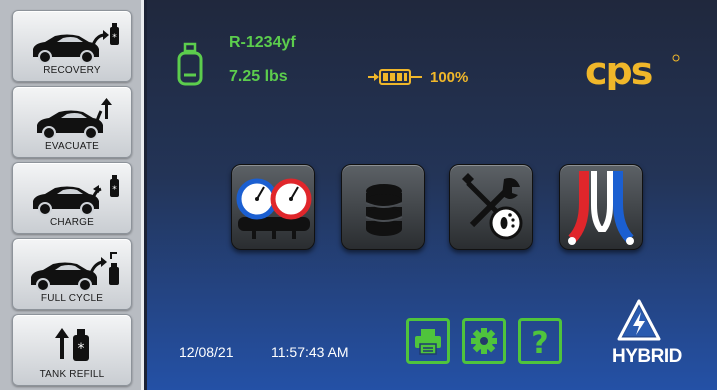 This screenshot has width=717, height=390. I want to click on sidebar-item-label: CHARGE, so click(72, 222).